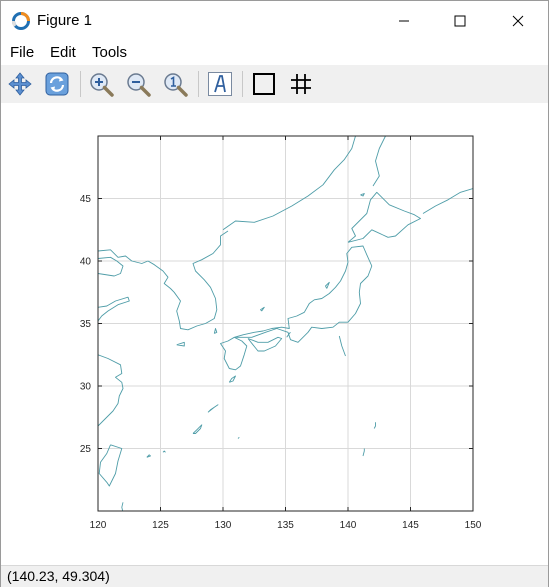 Image resolution: width=549 pixels, height=587 pixels. Describe the element at coordinates (285, 525) in the screenshot. I see `x-tick-label: 135` at that location.